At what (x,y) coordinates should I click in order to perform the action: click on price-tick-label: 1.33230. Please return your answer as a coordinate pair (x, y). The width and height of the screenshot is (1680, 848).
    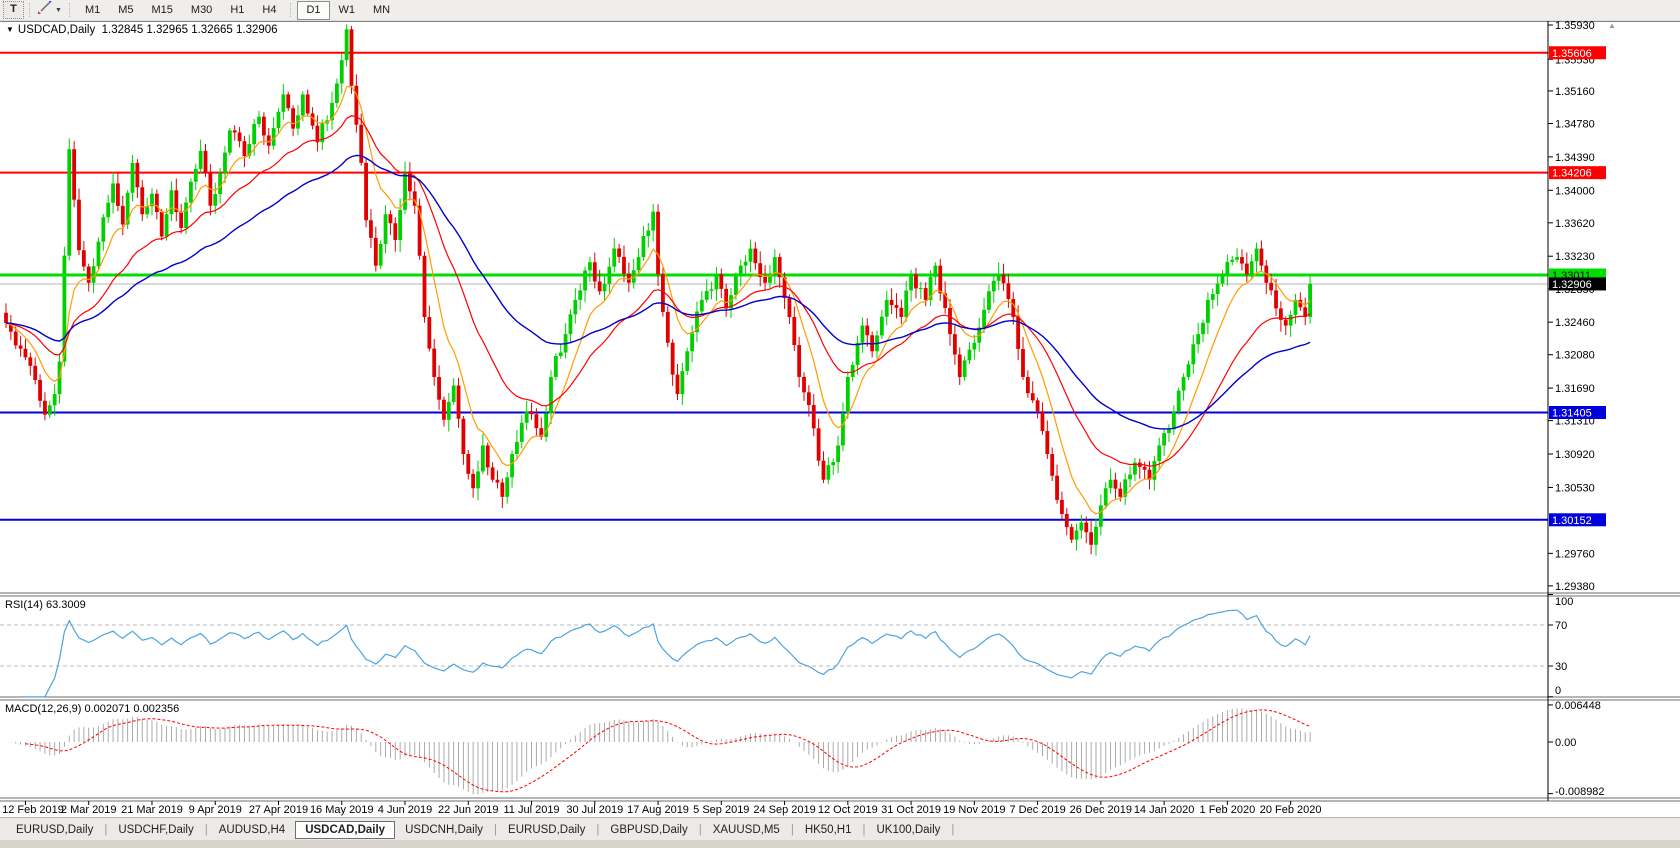
    Looking at the image, I should click on (1575, 257).